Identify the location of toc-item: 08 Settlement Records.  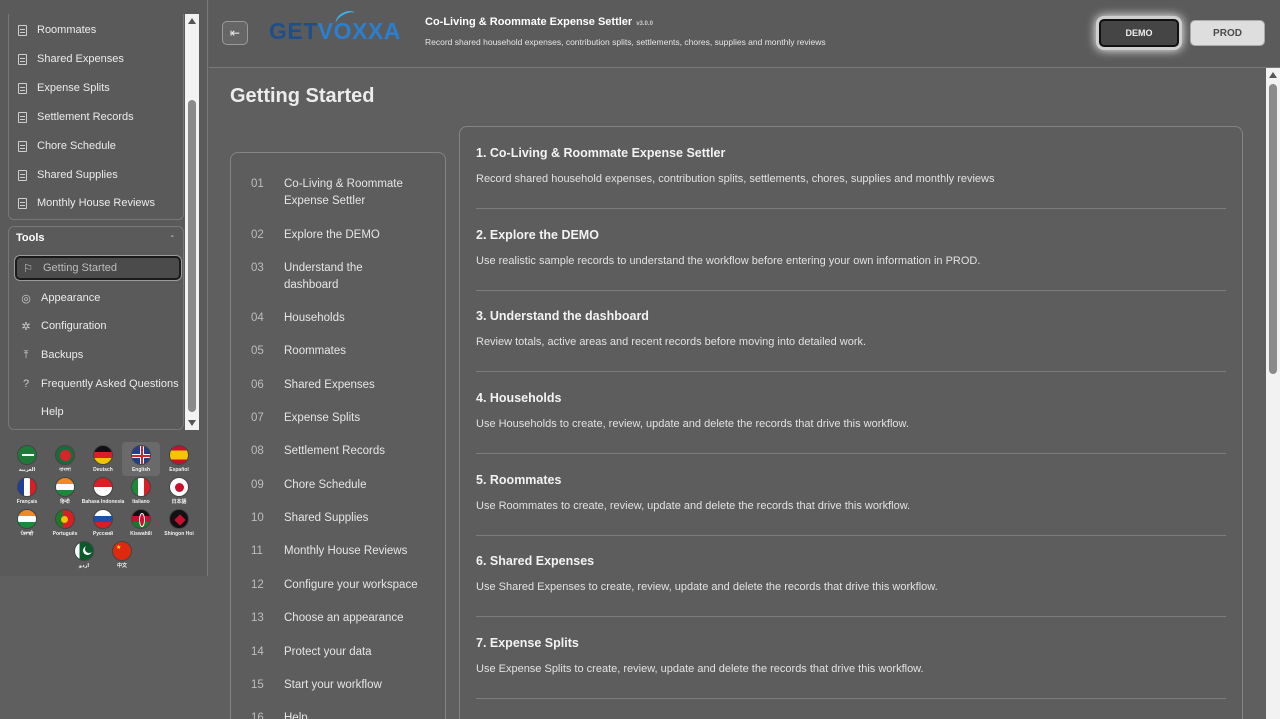
(346, 451).